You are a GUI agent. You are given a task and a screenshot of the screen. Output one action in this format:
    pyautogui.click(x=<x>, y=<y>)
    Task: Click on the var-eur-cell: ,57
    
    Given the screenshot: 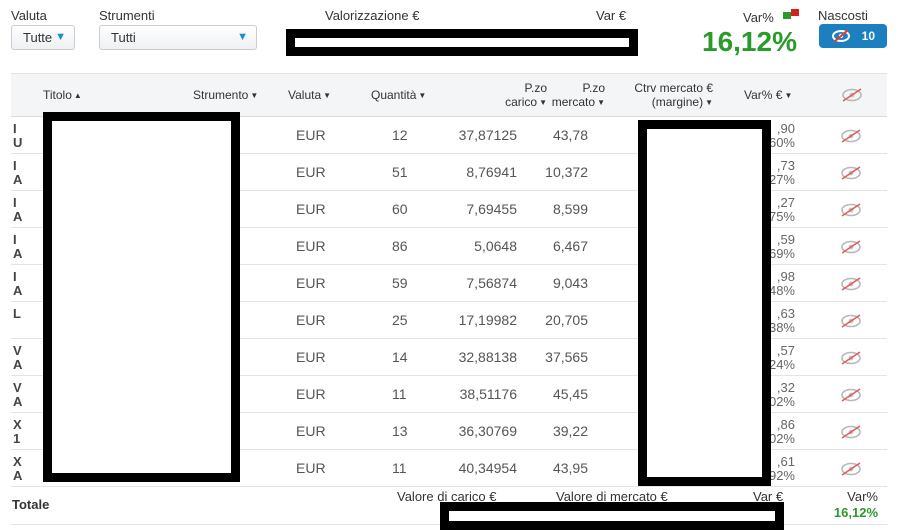 What is the action you would take?
    pyautogui.click(x=785, y=350)
    